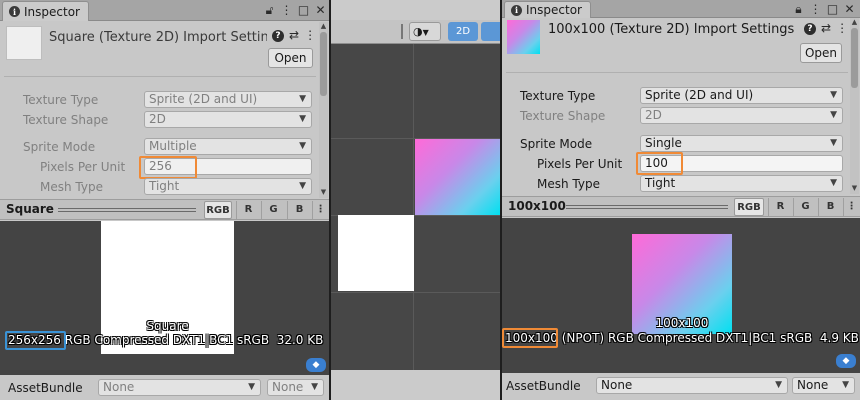  Describe the element at coordinates (165, 10) in the screenshot. I see `left-tab-bar: i Inspector 🔓︎ ⋮ □ ✕` at that location.